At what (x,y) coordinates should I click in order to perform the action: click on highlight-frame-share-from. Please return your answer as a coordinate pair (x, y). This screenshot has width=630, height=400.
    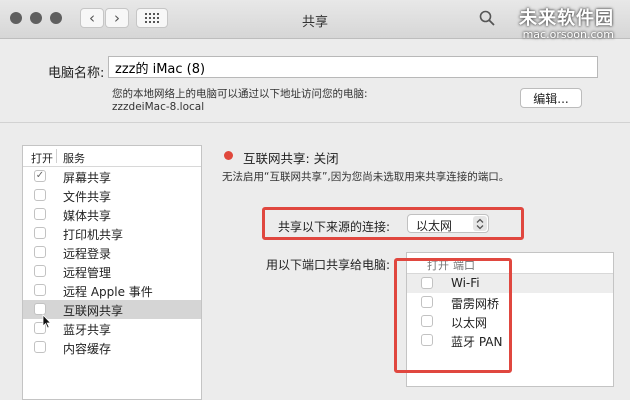
    Looking at the image, I should click on (393, 223).